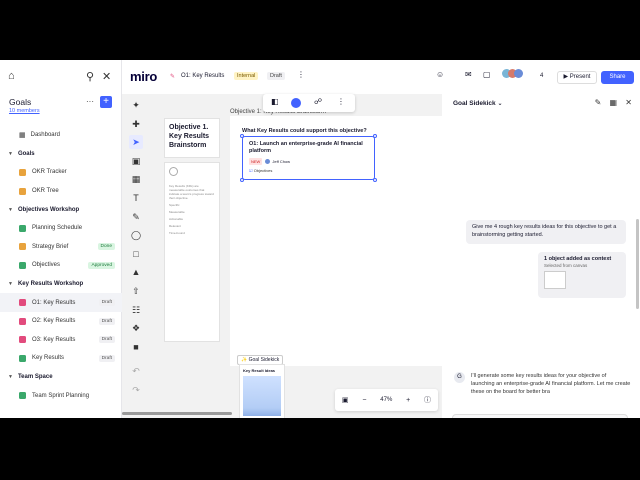  I want to click on sidebar-section: ▼ Key Results Workshop, so click(61, 284).